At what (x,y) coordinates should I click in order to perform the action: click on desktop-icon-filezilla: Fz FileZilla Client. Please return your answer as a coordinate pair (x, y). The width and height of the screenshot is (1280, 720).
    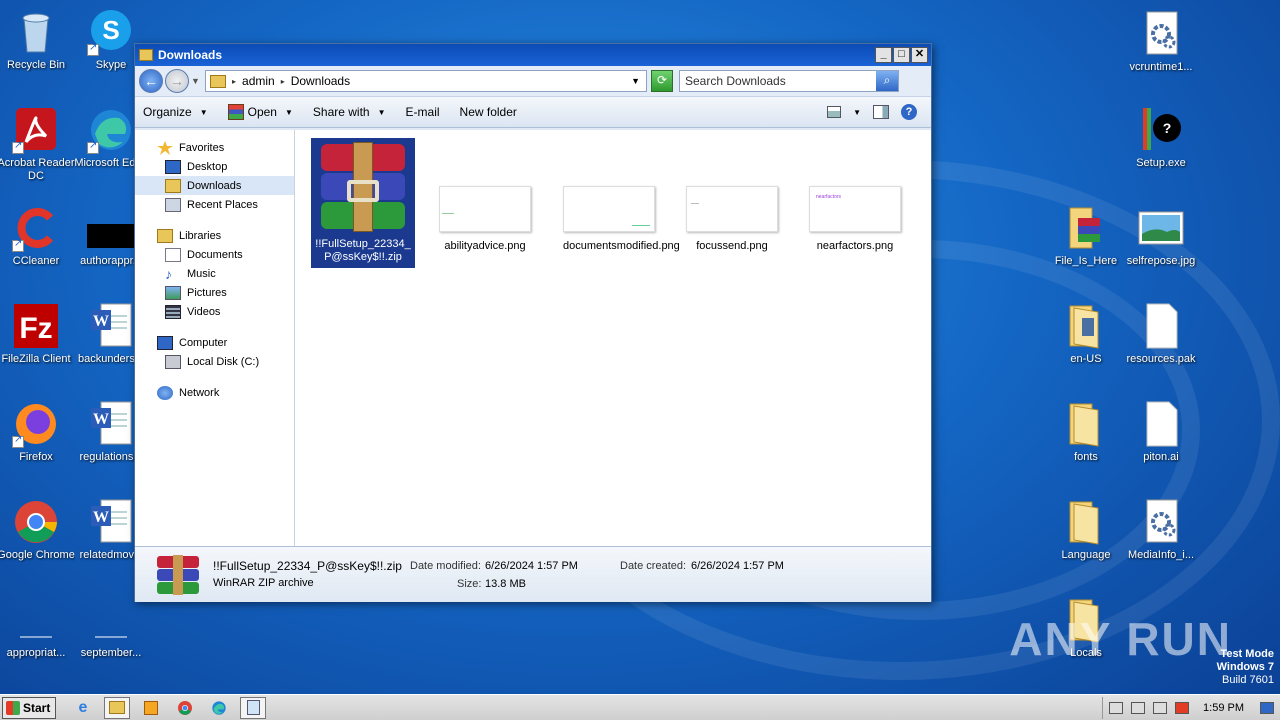
    Looking at the image, I should click on (37, 334).